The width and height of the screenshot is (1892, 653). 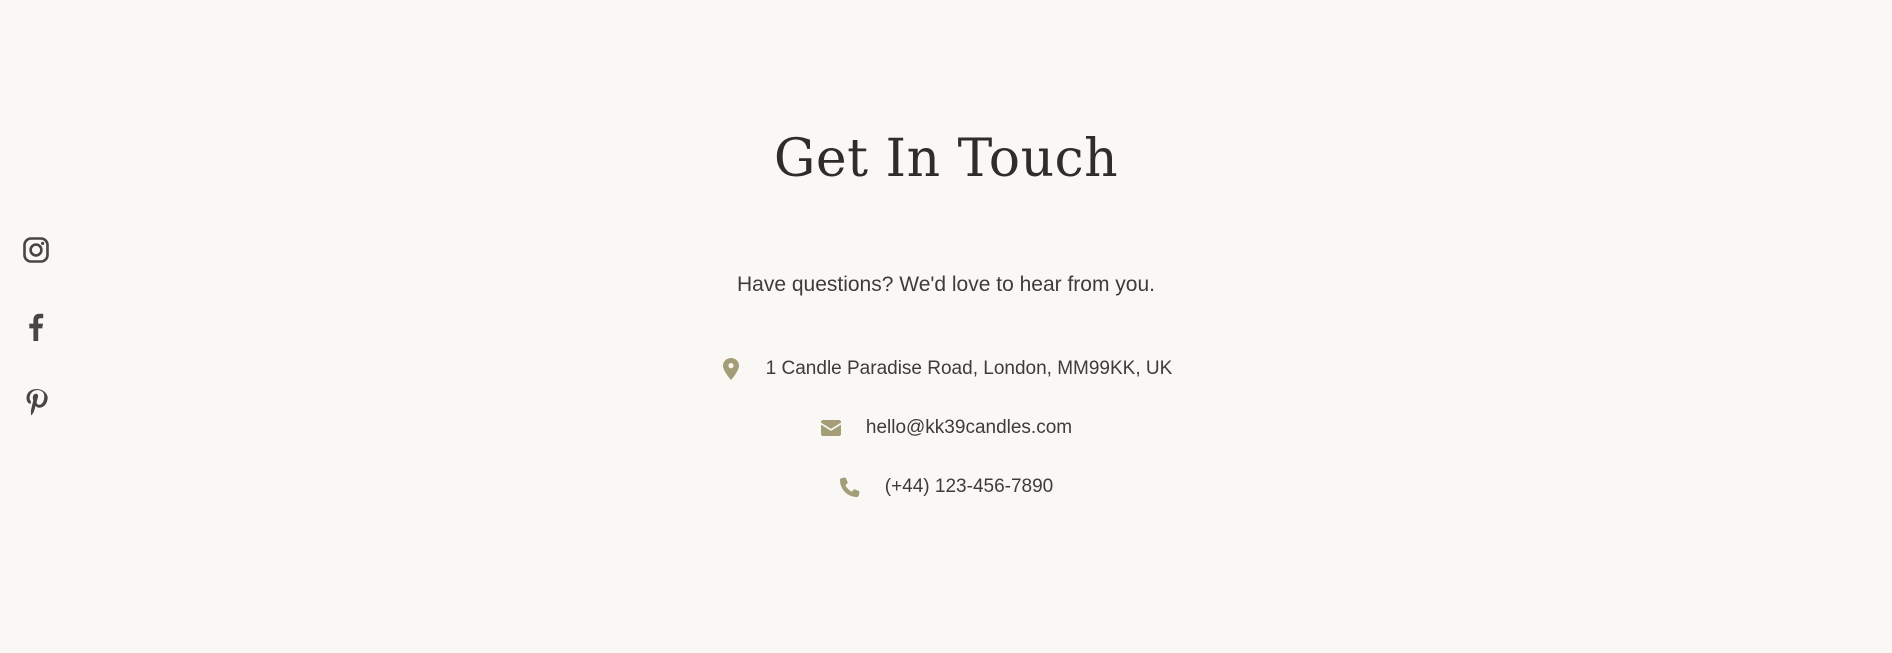 What do you see at coordinates (969, 428) in the screenshot?
I see `email-link: hello@kk39candles.com` at bounding box center [969, 428].